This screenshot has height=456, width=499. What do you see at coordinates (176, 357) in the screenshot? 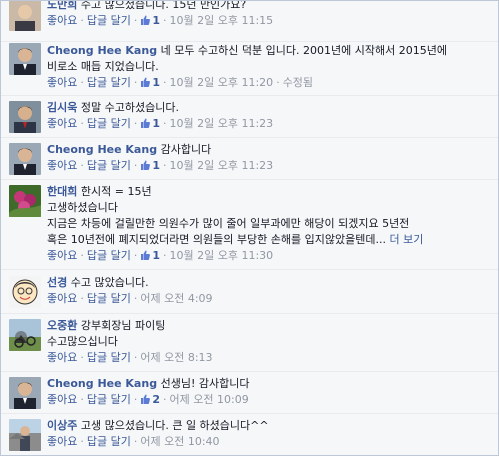
I see `comment-timestamp: 어제 오전 8:13` at bounding box center [176, 357].